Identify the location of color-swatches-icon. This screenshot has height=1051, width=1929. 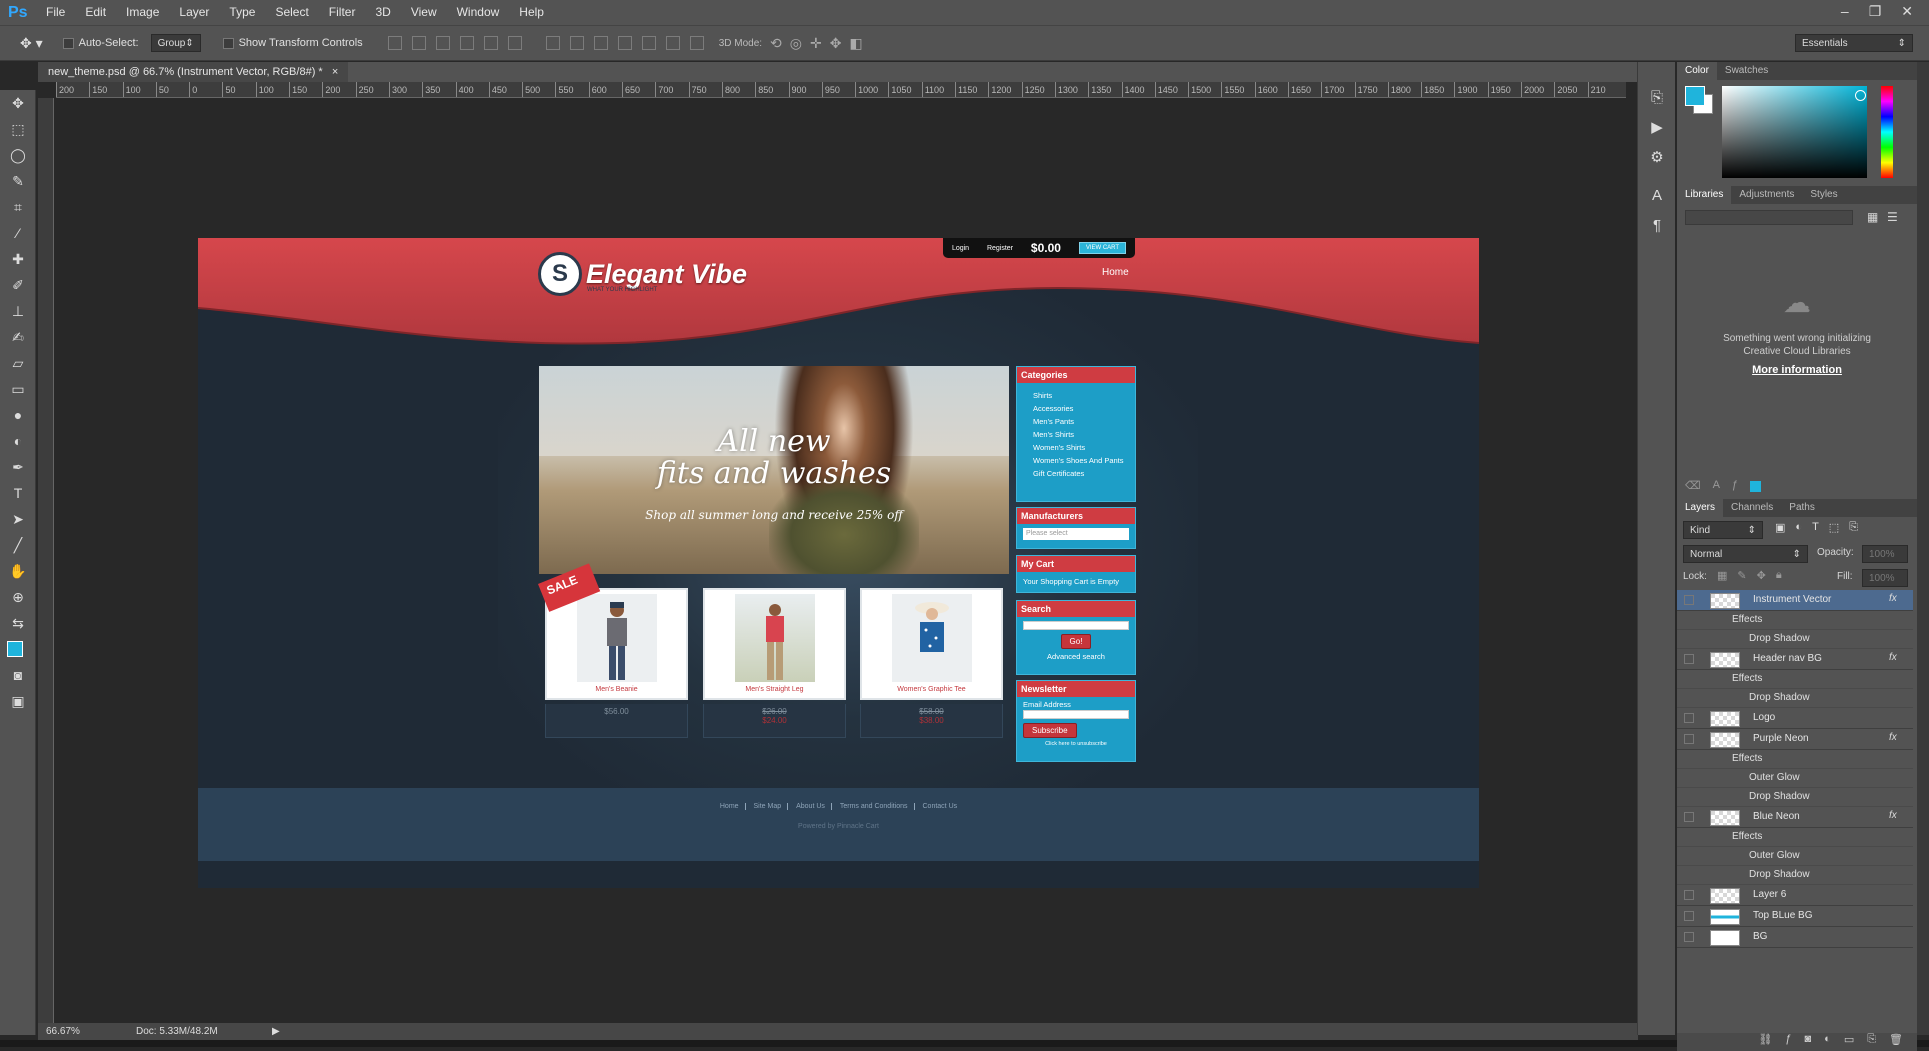
(18, 649).